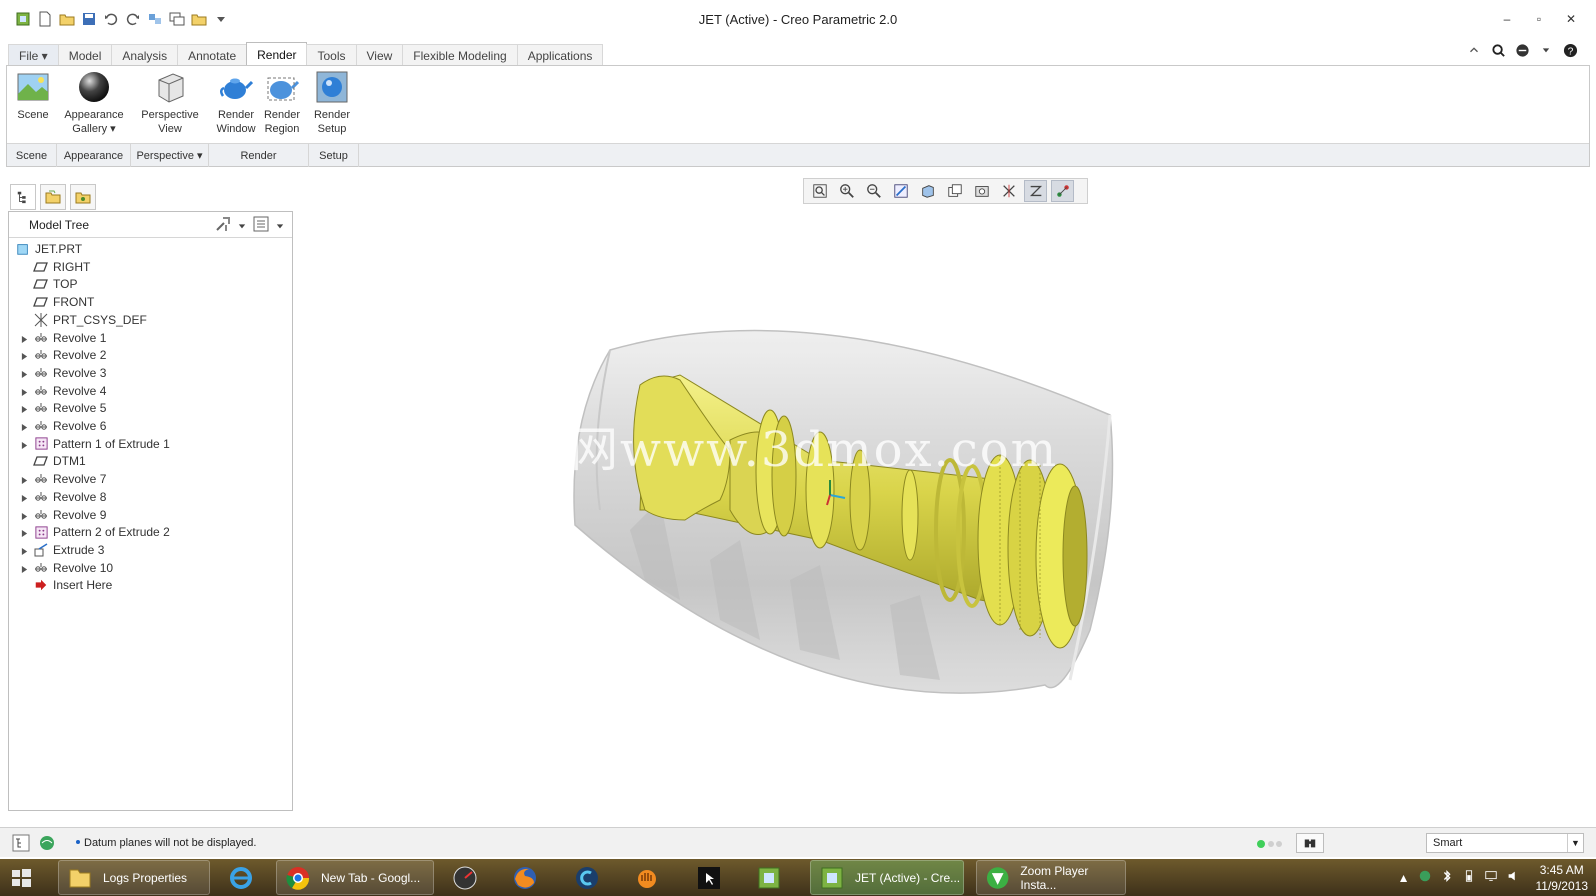 This screenshot has width=1596, height=896. What do you see at coordinates (927, 191) in the screenshot?
I see `display-style-icon` at bounding box center [927, 191].